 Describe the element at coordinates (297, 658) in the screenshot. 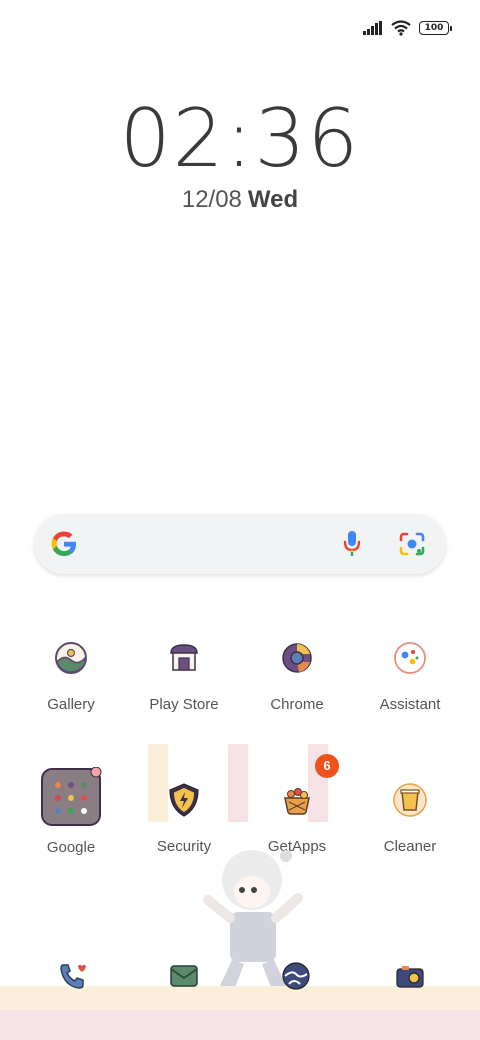

I see `chrome-icon` at that location.